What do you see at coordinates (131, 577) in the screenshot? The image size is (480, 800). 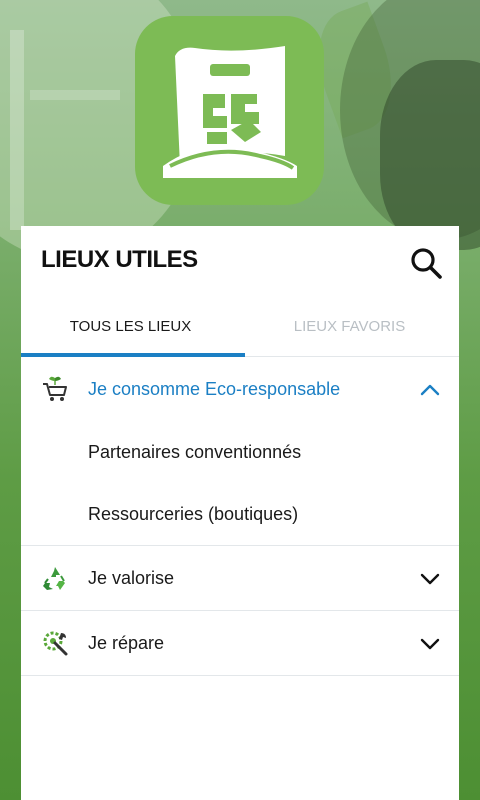 I see `section-label-recycle: Je valorise` at bounding box center [131, 577].